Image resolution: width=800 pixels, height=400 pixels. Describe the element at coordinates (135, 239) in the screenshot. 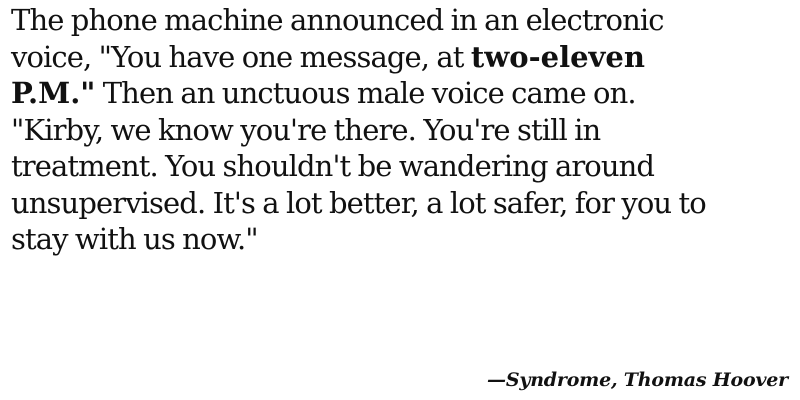

I see `quote-line-7: stay with us now."` at that location.